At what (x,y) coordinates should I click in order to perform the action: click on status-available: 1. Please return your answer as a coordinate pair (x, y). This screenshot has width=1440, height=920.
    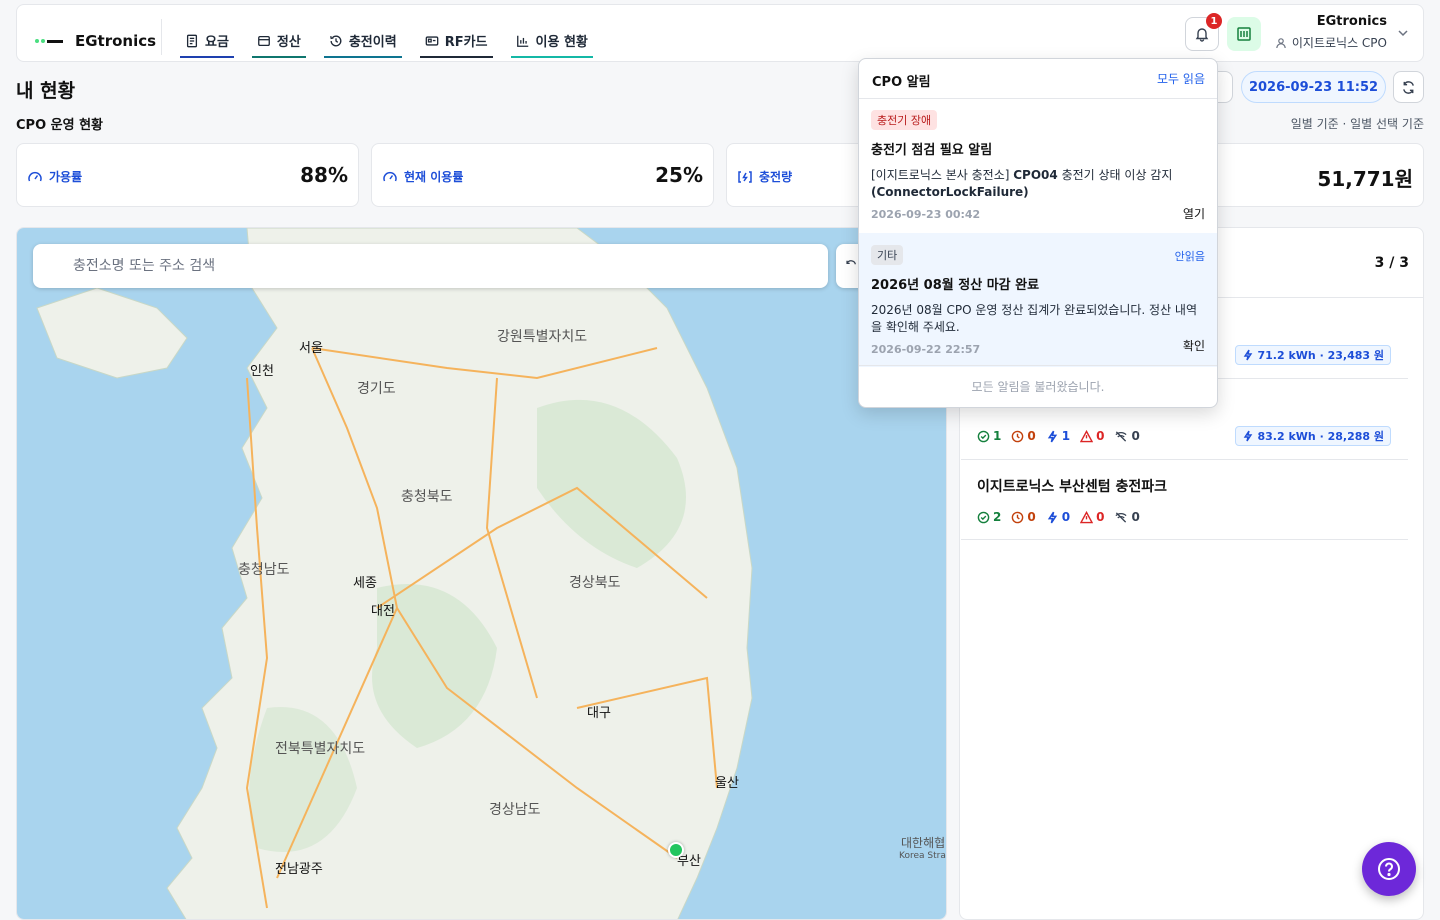
    Looking at the image, I should click on (989, 436).